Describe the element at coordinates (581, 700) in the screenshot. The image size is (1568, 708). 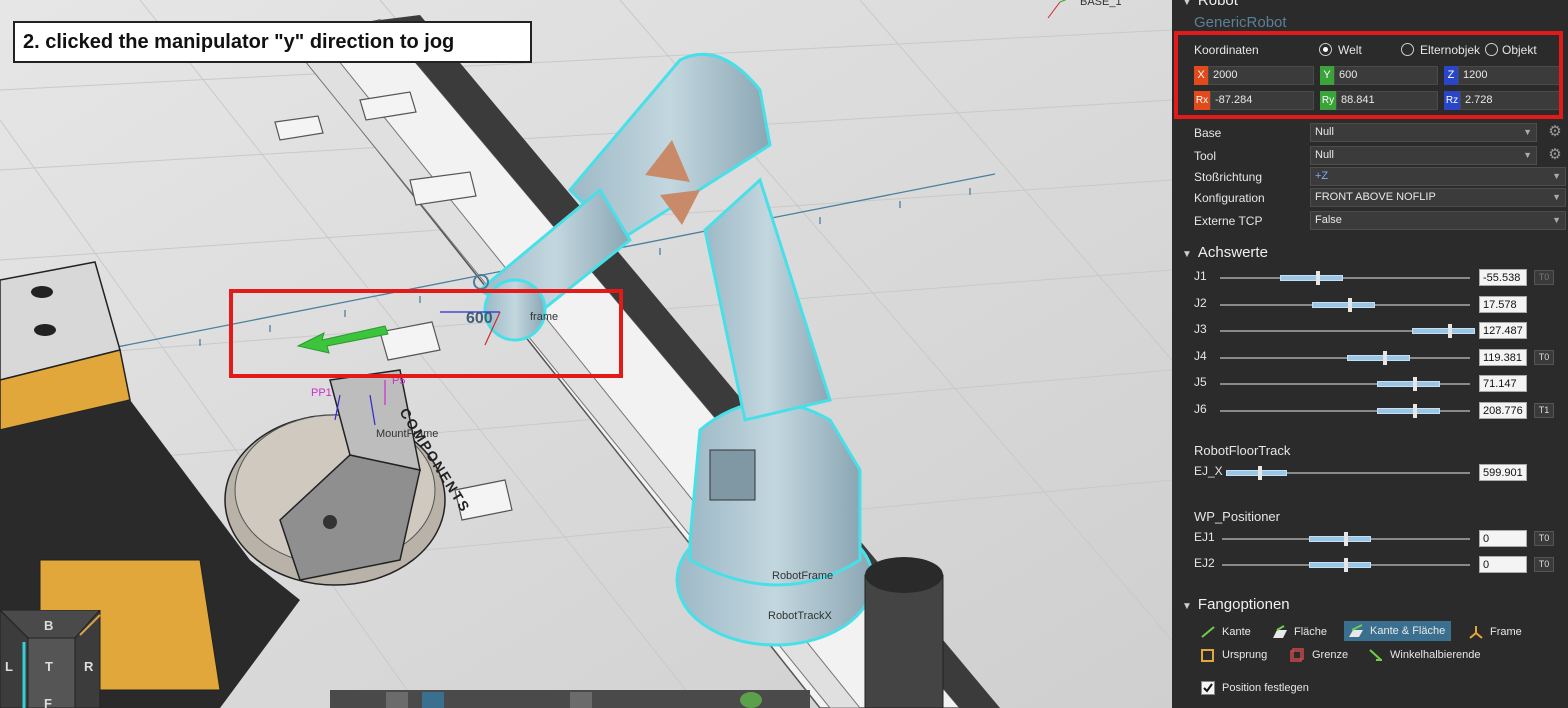
I see `toolbar-icon-c` at that location.